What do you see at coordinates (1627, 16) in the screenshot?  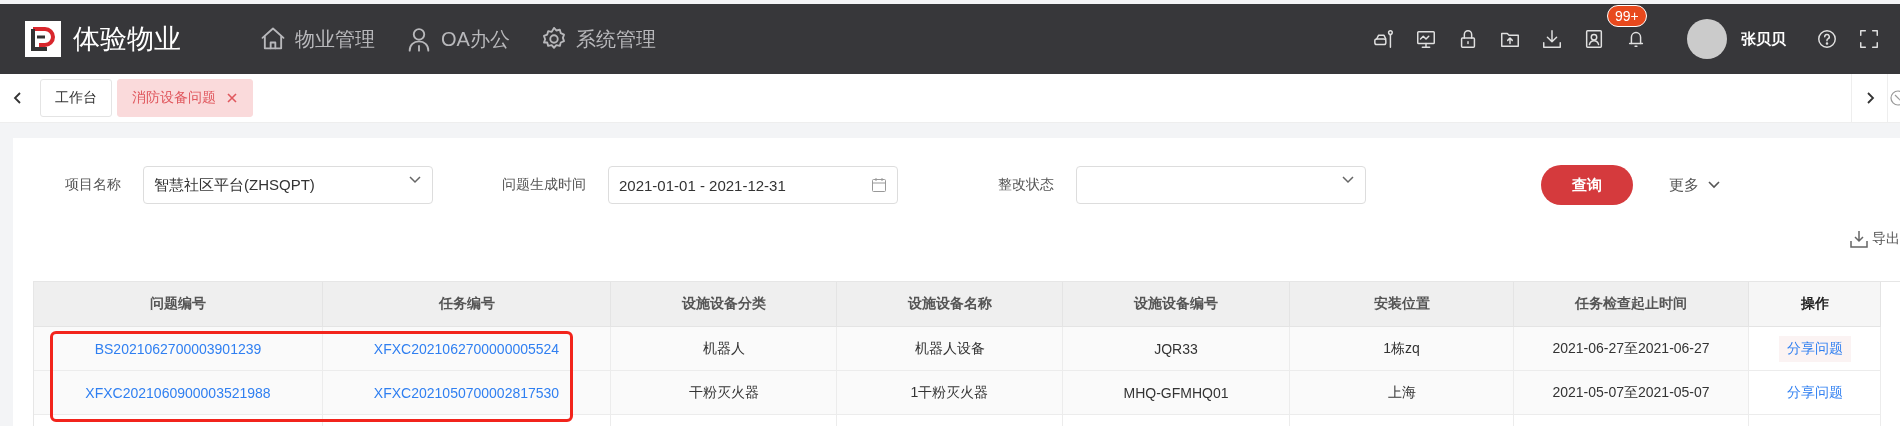 I see `notification-badge: 99+` at bounding box center [1627, 16].